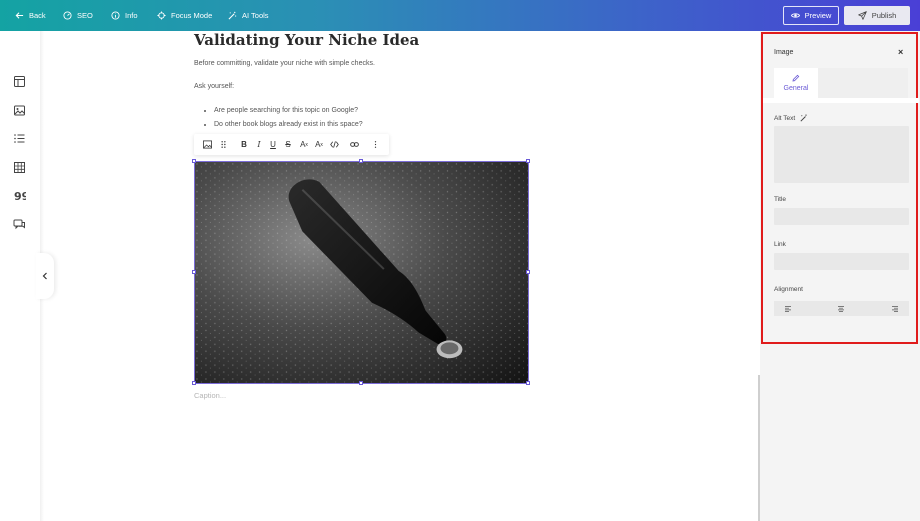  Describe the element at coordinates (796, 88) in the screenshot. I see `tab-general-label: General` at that location.